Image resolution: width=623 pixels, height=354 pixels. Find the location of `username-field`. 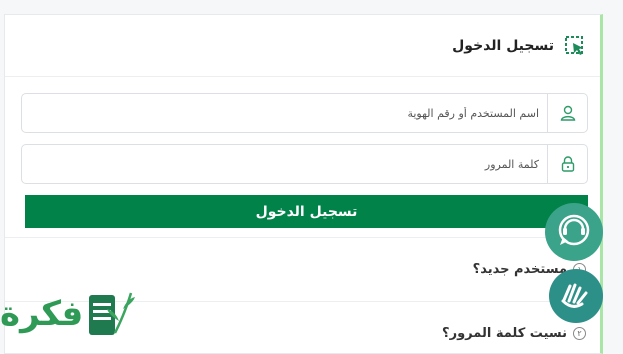

username-field is located at coordinates (304, 113).